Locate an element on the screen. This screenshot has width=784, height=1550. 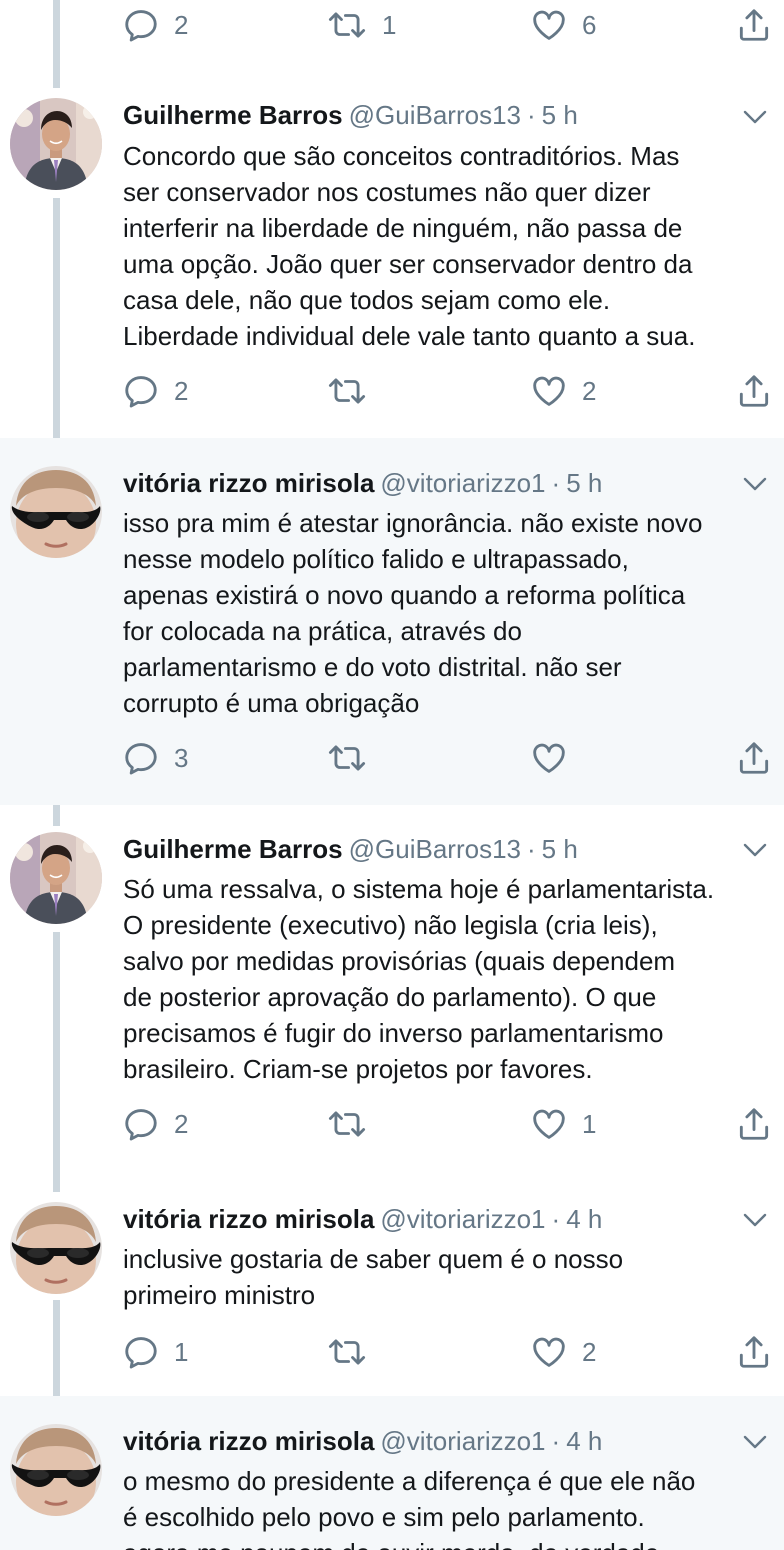
retweet-count: 1 is located at coordinates (389, 24).